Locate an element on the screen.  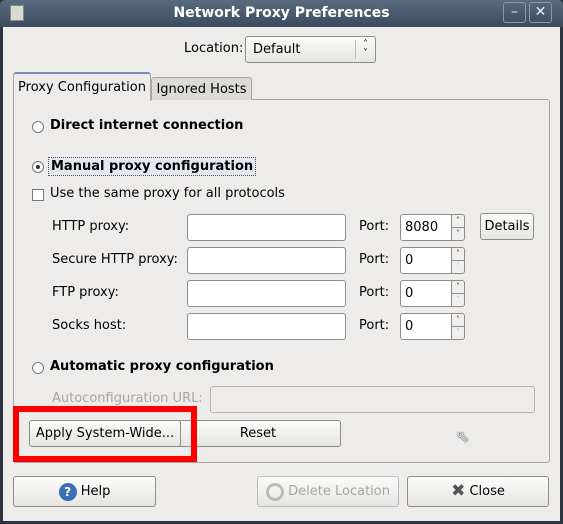
direct-radio is located at coordinates (38, 127).